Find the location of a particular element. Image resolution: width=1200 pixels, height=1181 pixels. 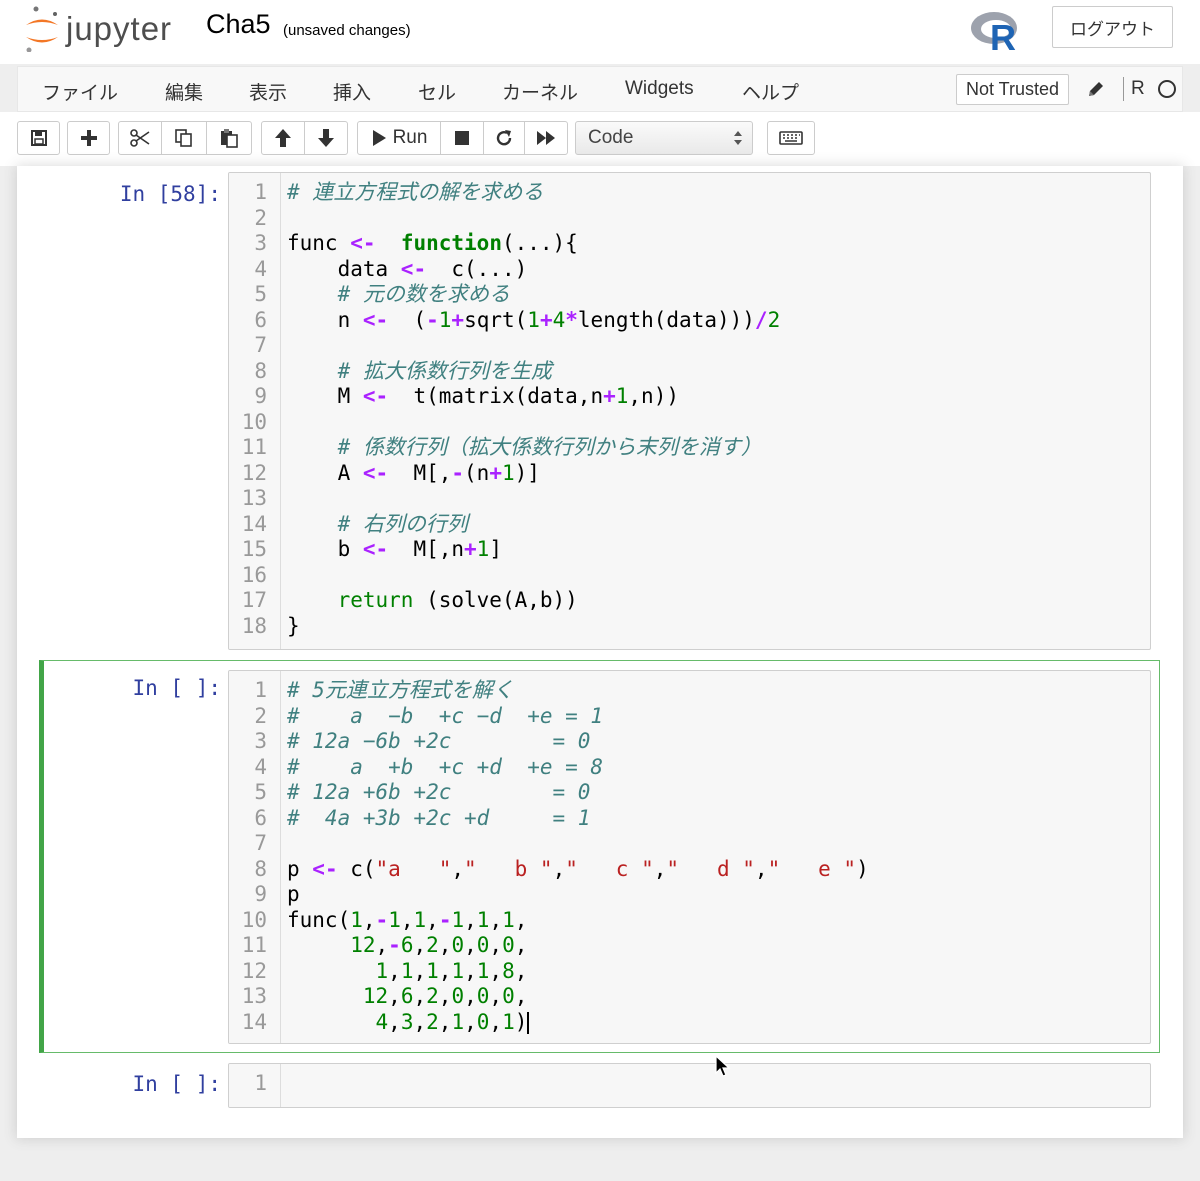

code-line: 6 n <- (-1+sqrt(1+4*length(data)))/2 is located at coordinates (689, 321).